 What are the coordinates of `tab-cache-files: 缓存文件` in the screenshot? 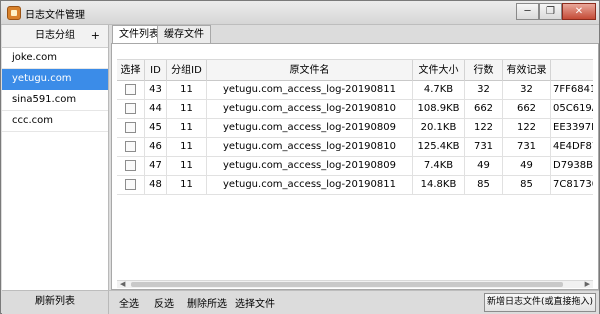 It's located at (184, 34).